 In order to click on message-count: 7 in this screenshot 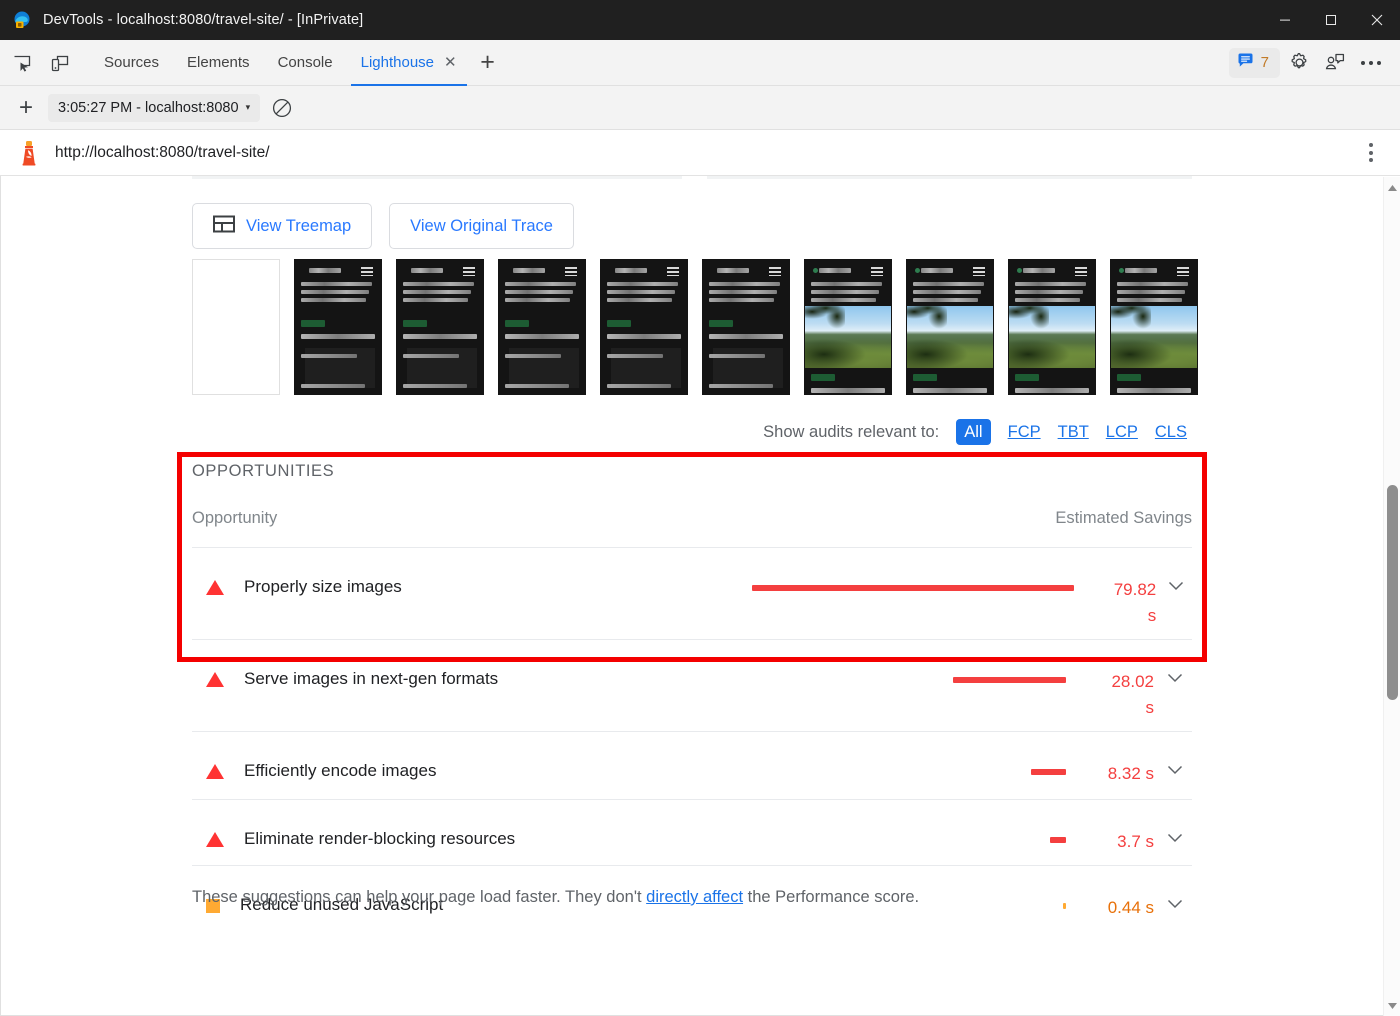, I will do `click(1264, 62)`.